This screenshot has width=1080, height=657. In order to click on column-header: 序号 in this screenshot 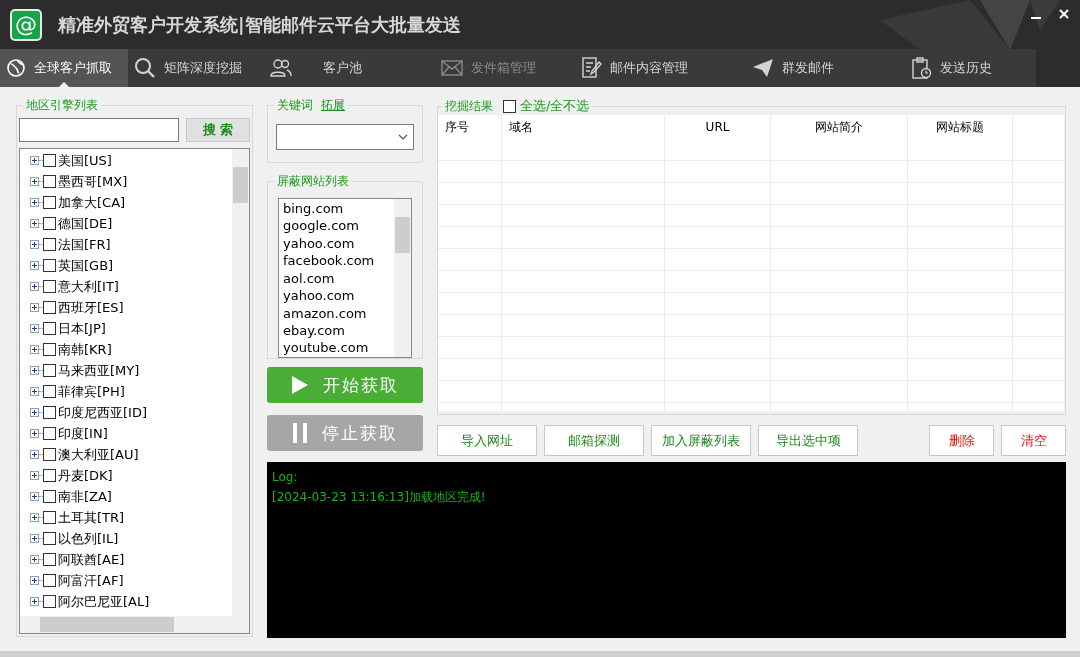, I will do `click(469, 127)`.